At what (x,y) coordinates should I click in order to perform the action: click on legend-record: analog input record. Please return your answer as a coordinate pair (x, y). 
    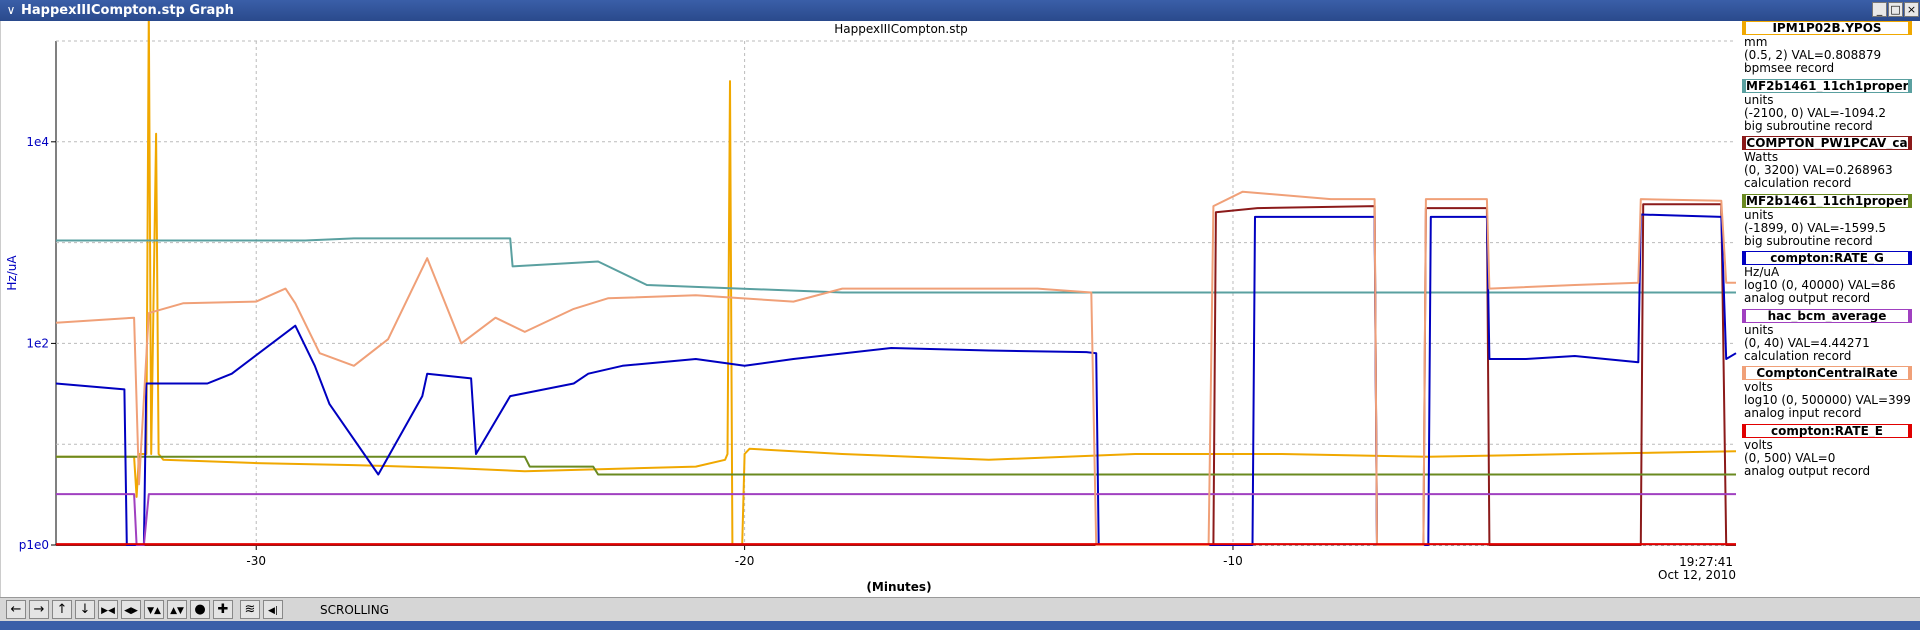
    Looking at the image, I should click on (1803, 413).